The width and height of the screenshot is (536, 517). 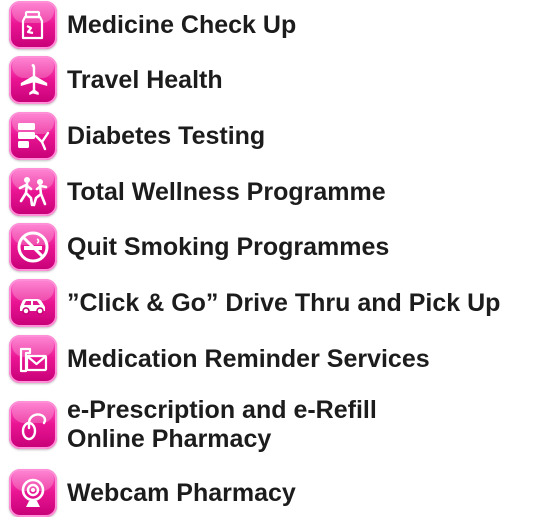 What do you see at coordinates (33, 303) in the screenshot?
I see `car-icon` at bounding box center [33, 303].